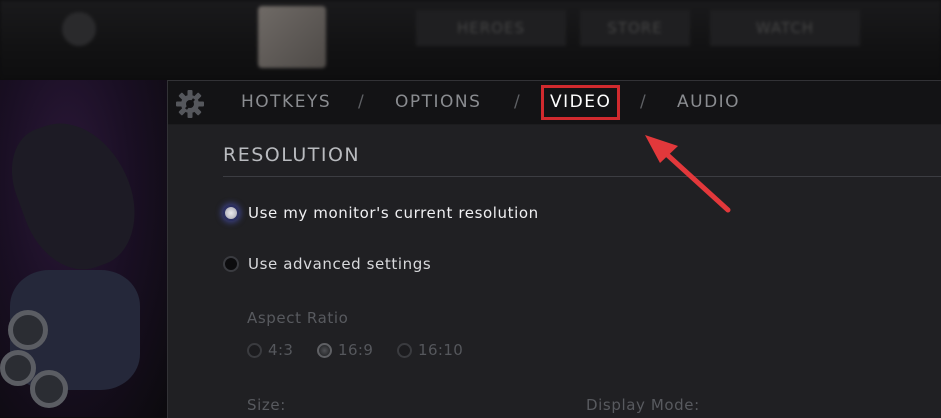 Image resolution: width=941 pixels, height=418 pixels. What do you see at coordinates (785, 28) in the screenshot?
I see `background-tab-watch: WATCH` at bounding box center [785, 28].